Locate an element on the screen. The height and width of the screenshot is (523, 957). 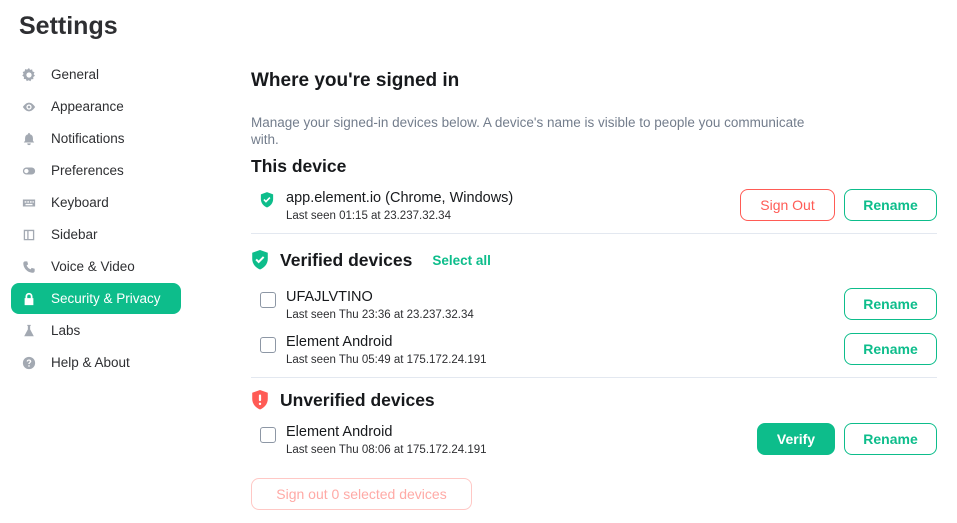
toggle-icon is located at coordinates (29, 171).